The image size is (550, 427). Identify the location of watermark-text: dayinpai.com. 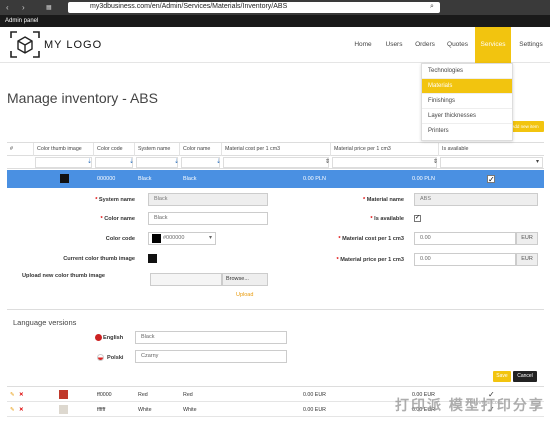
(486, 403).